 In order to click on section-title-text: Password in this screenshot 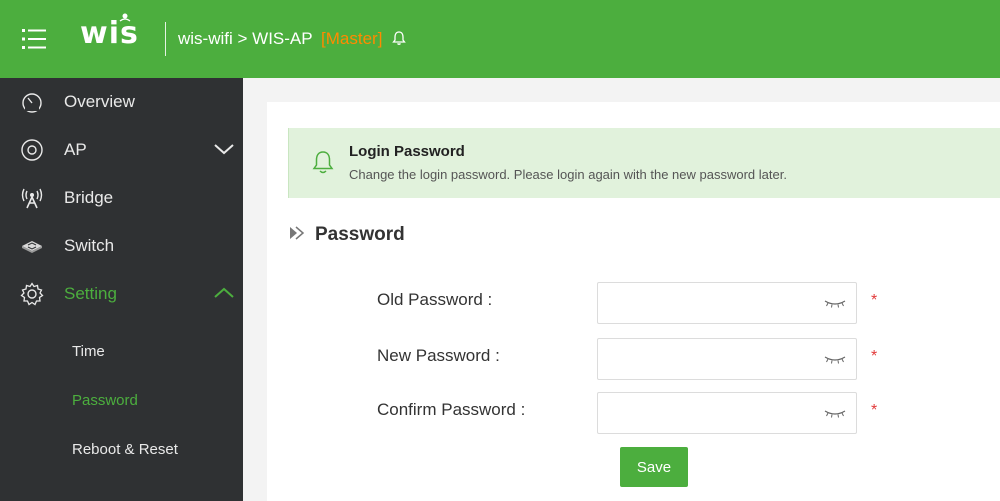, I will do `click(360, 234)`.